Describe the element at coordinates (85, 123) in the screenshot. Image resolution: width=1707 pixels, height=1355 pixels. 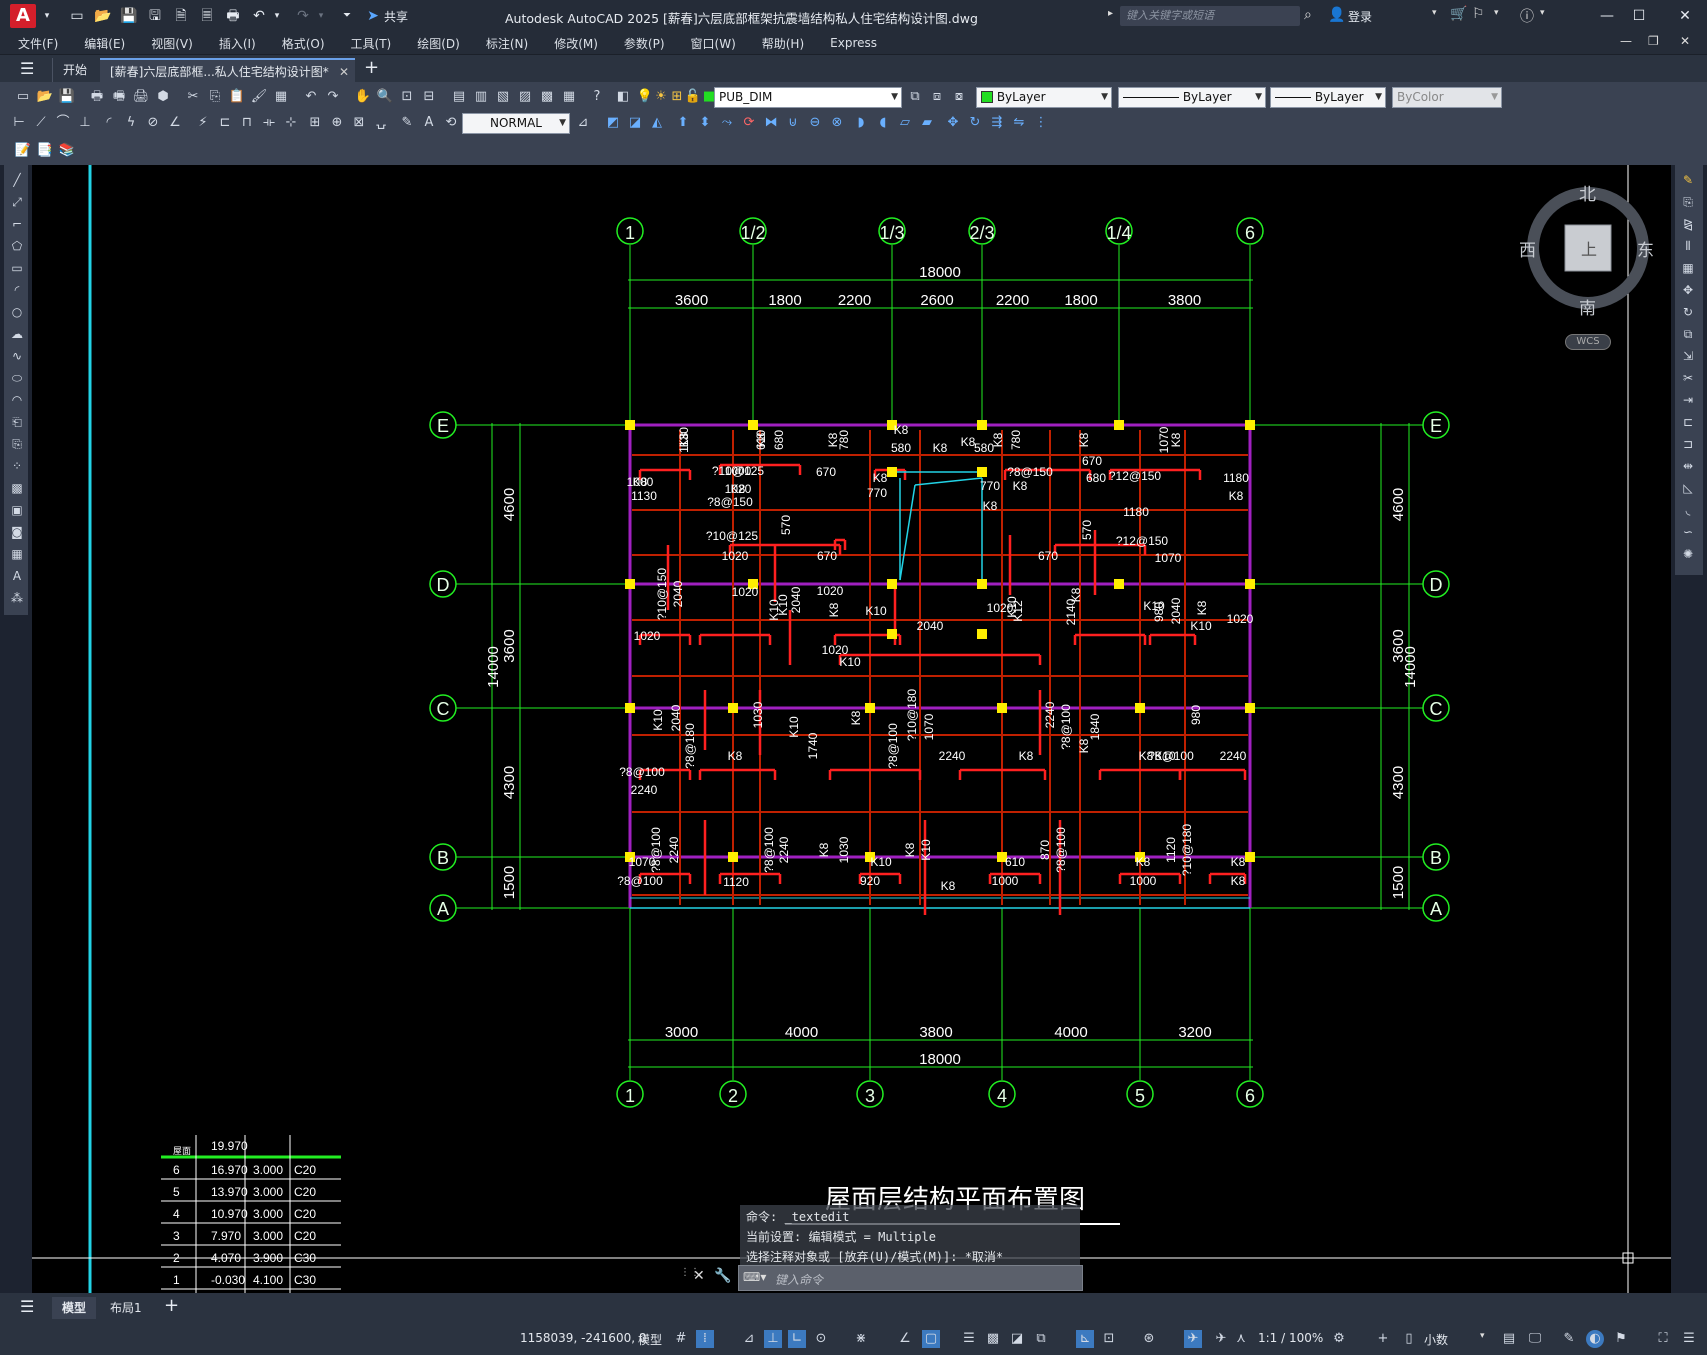
I see `ordinate-dim-icon: ⊥` at that location.